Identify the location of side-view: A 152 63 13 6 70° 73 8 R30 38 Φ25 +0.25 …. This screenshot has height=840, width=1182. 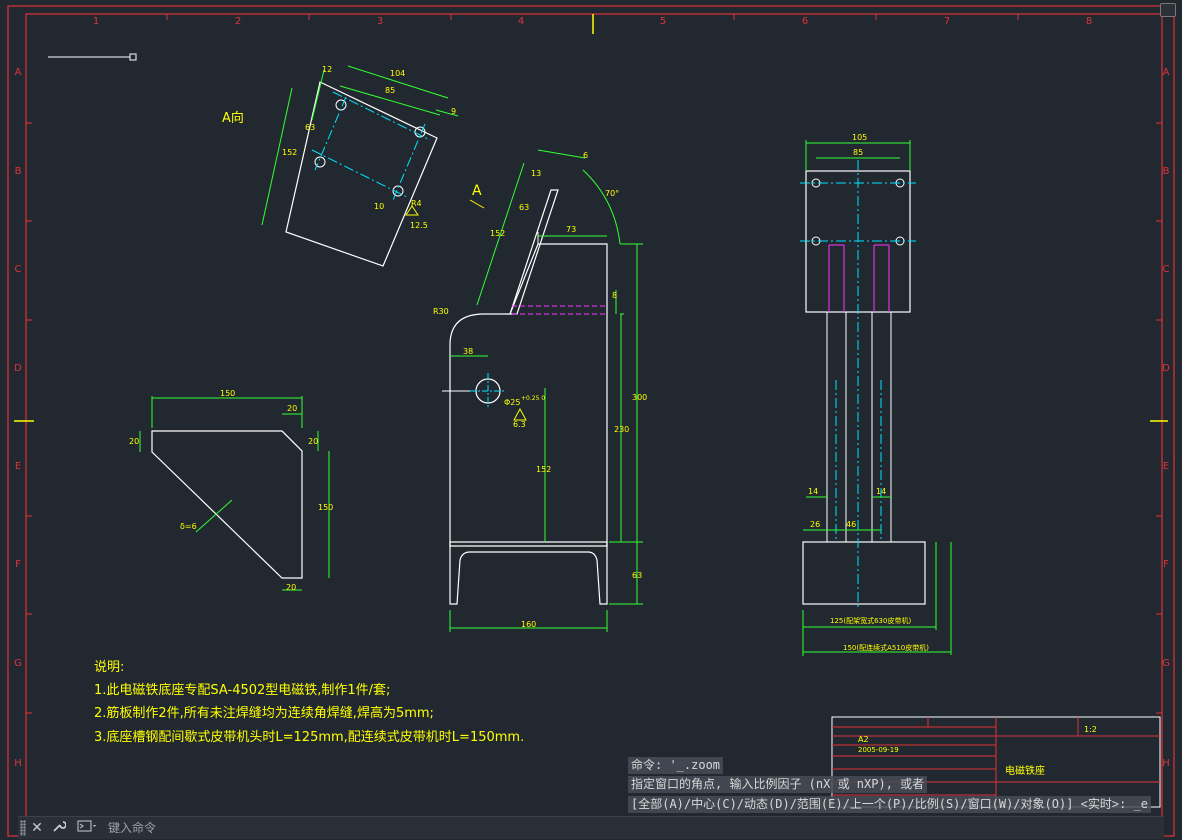
(526, 390).